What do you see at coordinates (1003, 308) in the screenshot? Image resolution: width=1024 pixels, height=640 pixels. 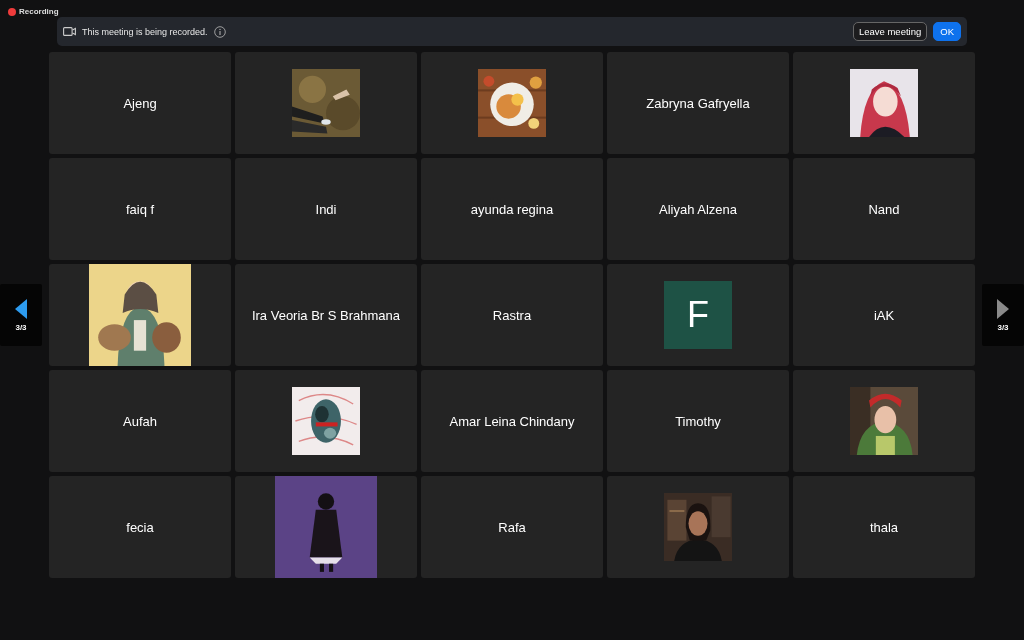 I see `right-arrow-icon` at bounding box center [1003, 308].